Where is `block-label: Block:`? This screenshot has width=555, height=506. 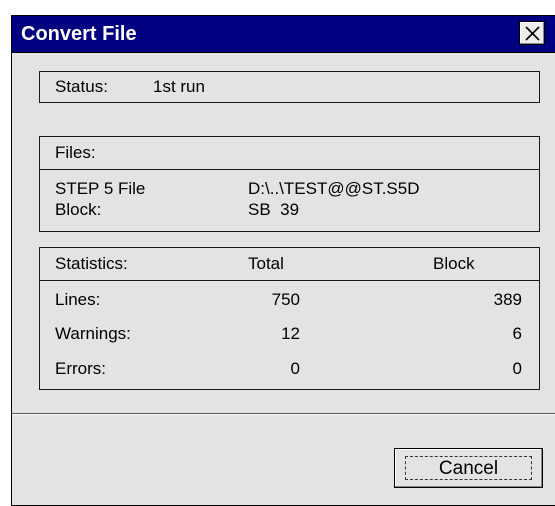
block-label: Block: is located at coordinates (78, 209).